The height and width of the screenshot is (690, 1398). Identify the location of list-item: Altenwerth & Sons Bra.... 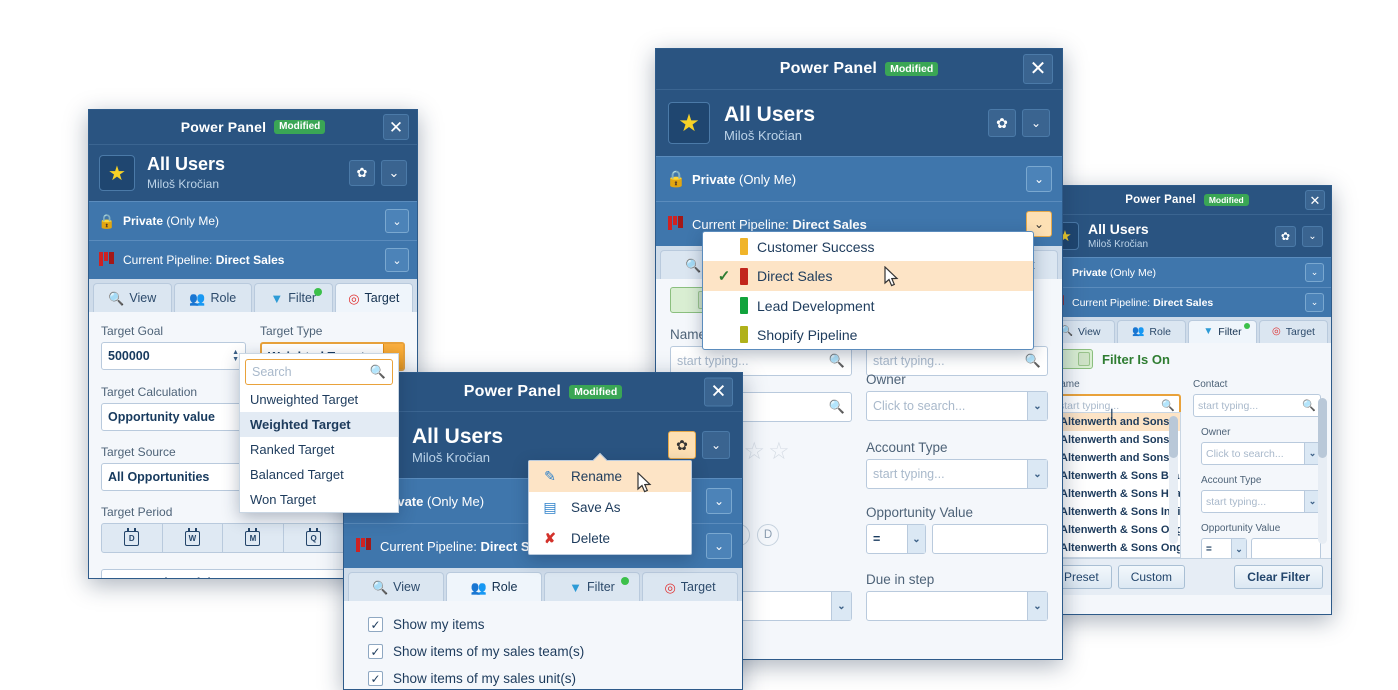
(1117, 476).